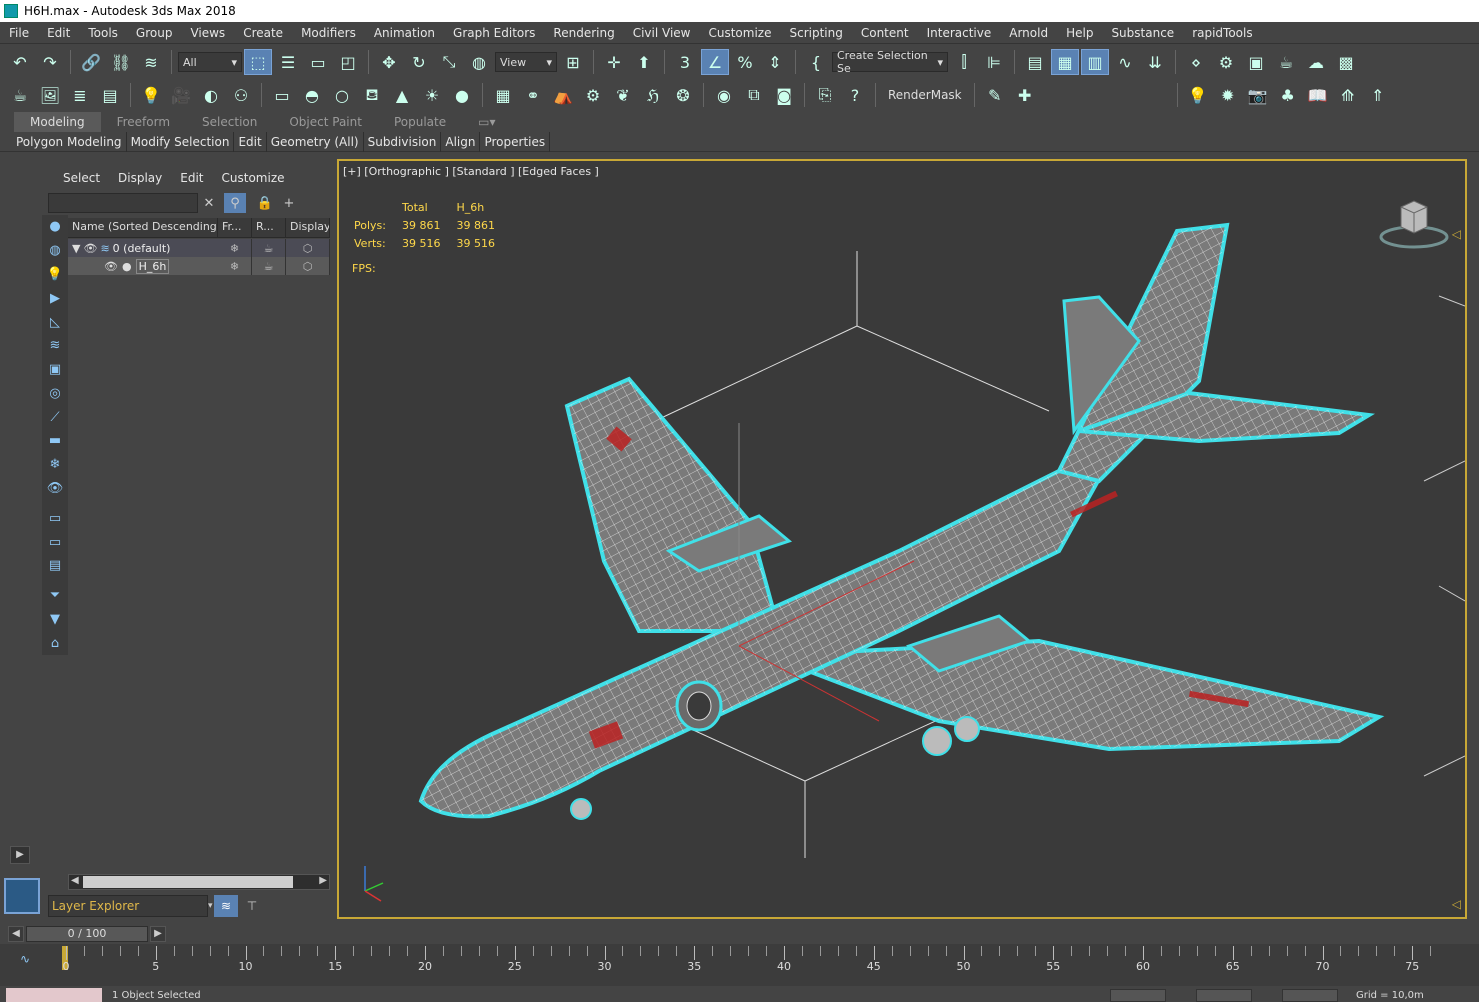 The height and width of the screenshot is (1002, 1479). I want to click on move-icon: ✥, so click(389, 62).